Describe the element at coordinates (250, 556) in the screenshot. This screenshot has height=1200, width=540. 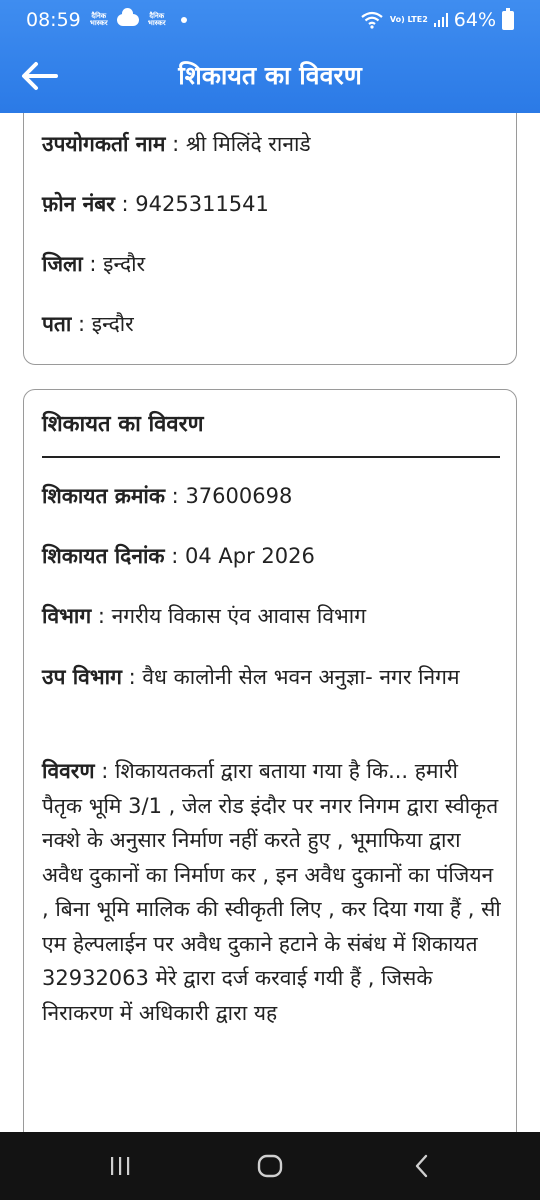
I see `field-value: 04 Apr 2026` at that location.